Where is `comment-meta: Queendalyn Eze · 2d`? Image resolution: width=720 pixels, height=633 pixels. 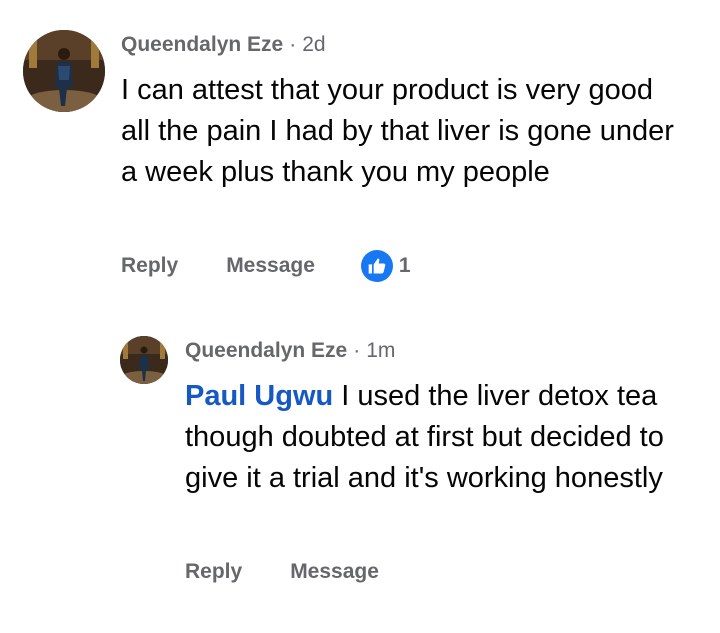 comment-meta: Queendalyn Eze · 2d is located at coordinates (223, 45).